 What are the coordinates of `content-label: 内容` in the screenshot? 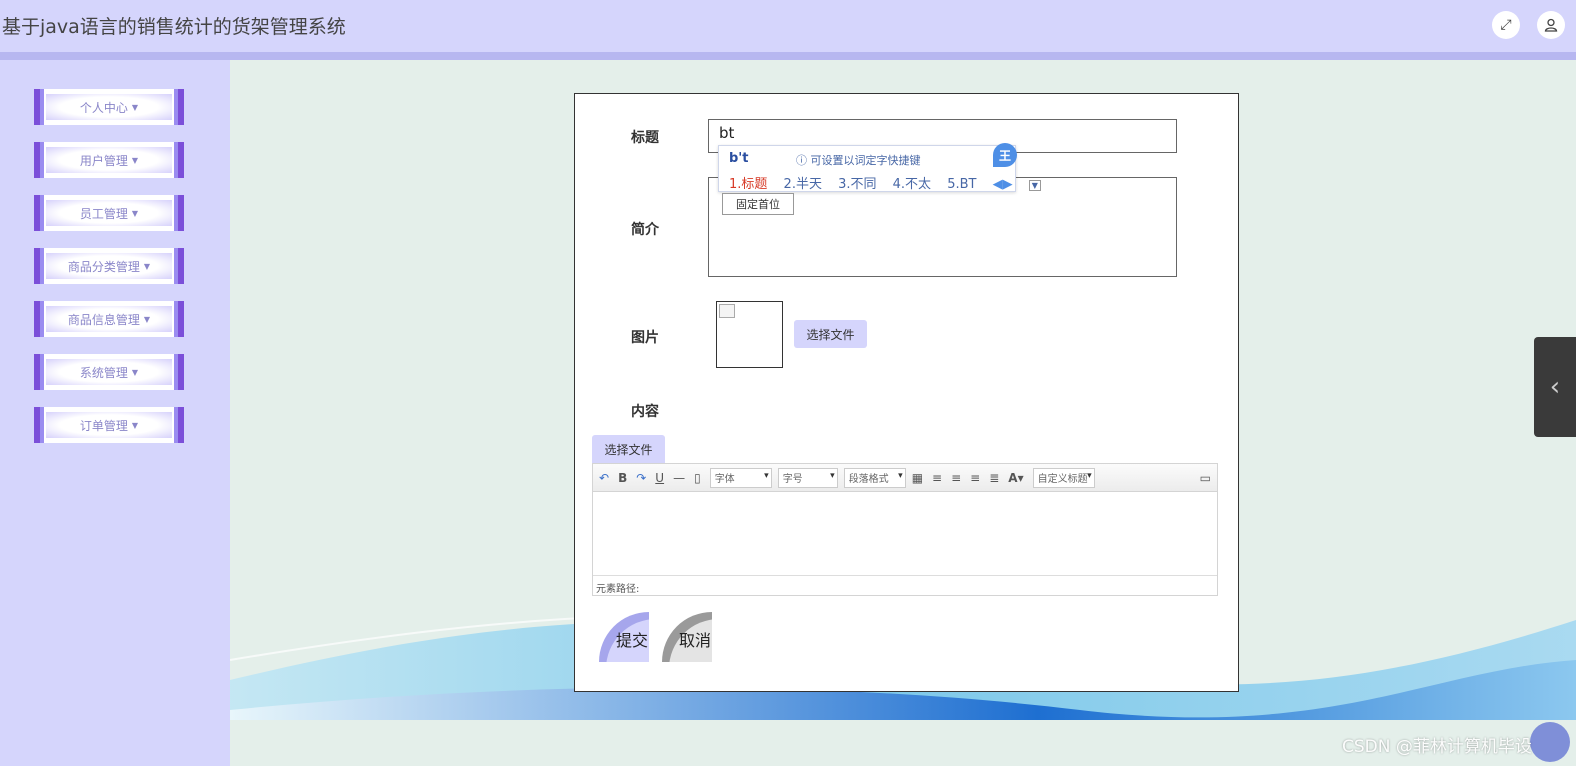 It's located at (645, 412).